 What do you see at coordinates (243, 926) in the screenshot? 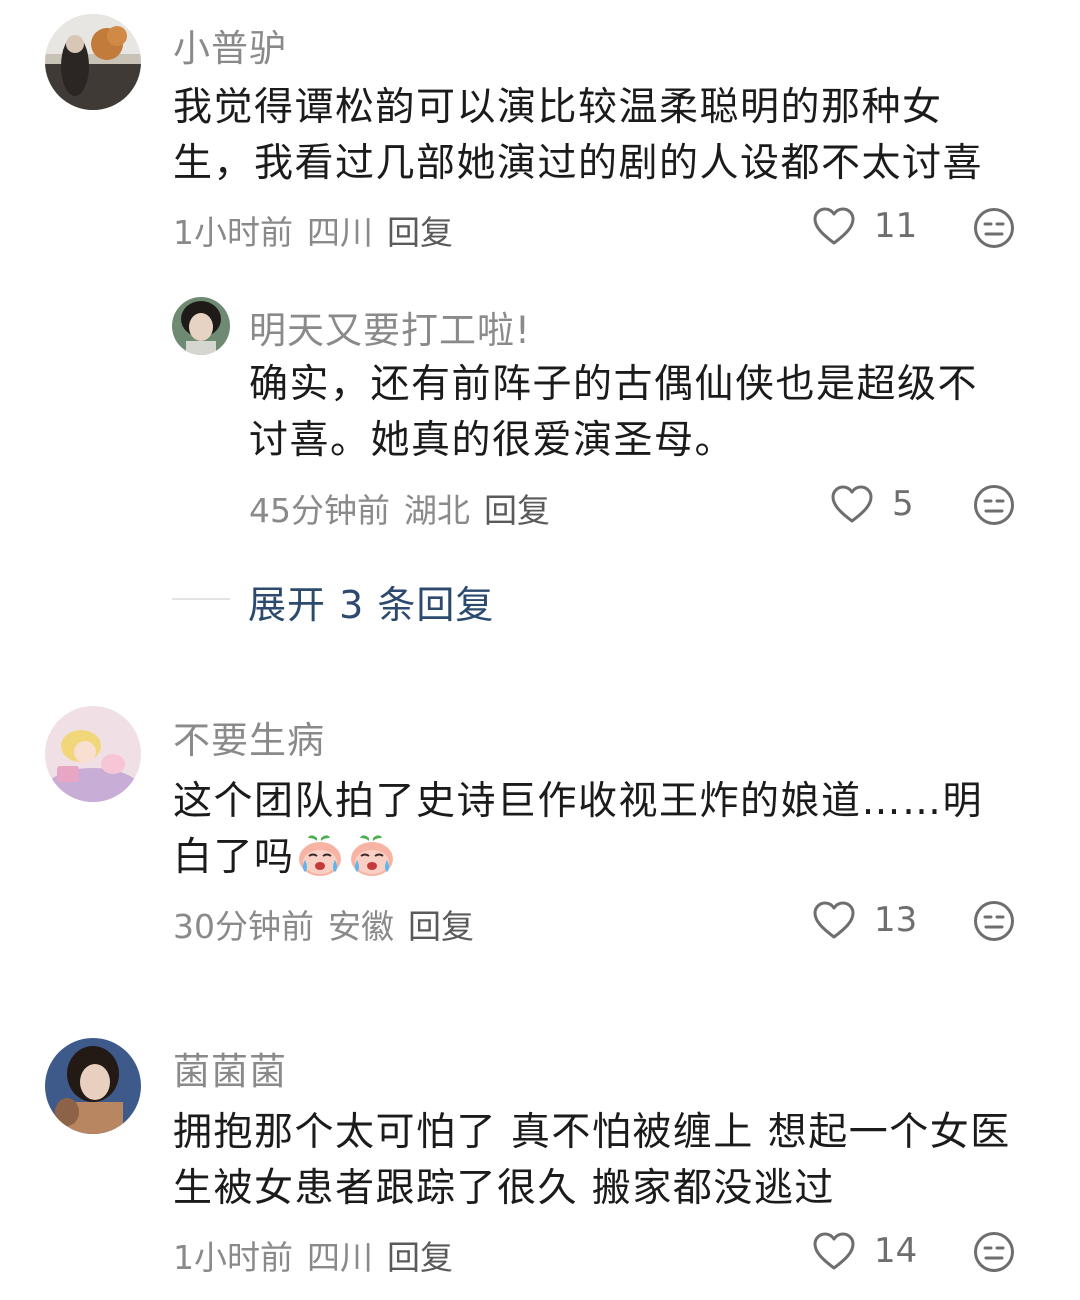
I see `timestamp: 30分钟前` at bounding box center [243, 926].